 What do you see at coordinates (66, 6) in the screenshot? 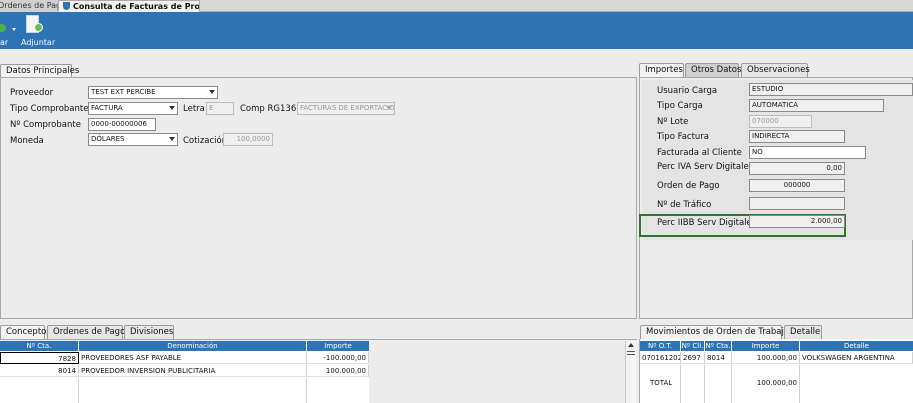
I see `shield-icon` at bounding box center [66, 6].